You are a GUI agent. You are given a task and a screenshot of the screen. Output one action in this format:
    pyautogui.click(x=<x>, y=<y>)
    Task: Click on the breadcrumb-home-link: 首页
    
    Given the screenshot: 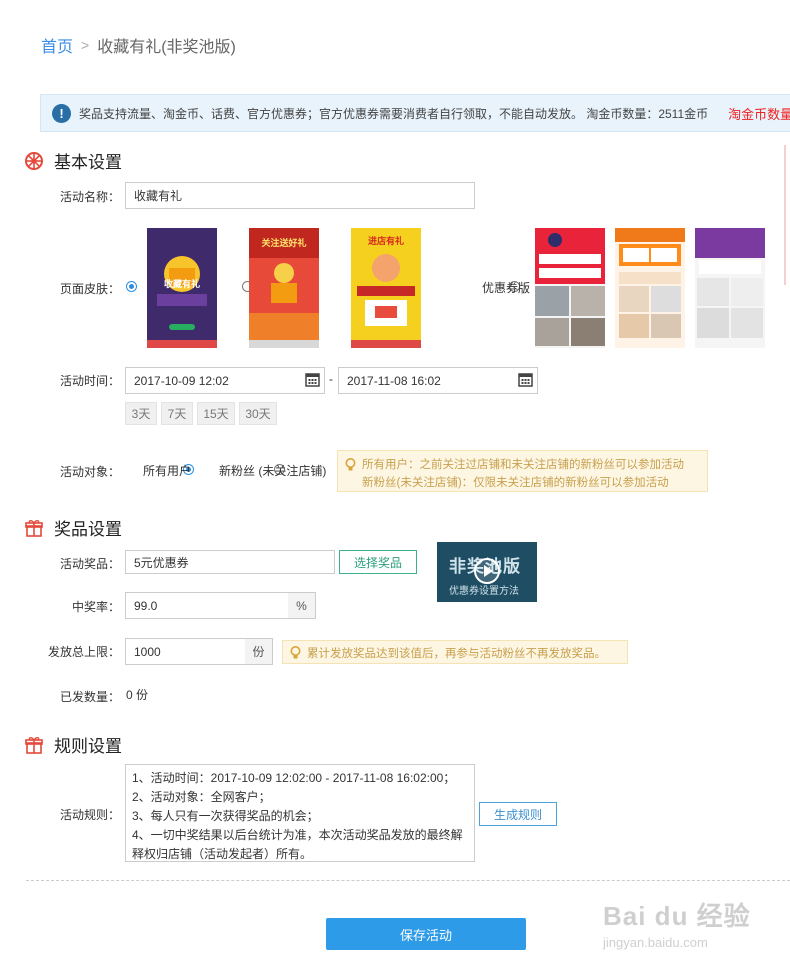 What is the action you would take?
    pyautogui.click(x=57, y=45)
    